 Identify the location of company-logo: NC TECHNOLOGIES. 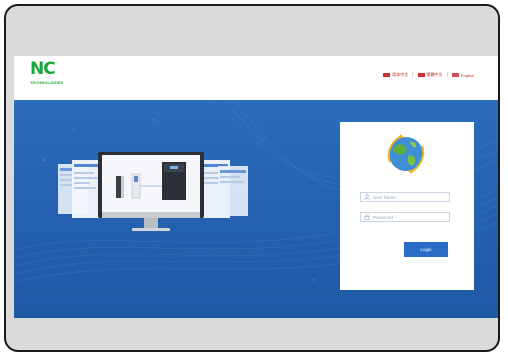
(50, 76).